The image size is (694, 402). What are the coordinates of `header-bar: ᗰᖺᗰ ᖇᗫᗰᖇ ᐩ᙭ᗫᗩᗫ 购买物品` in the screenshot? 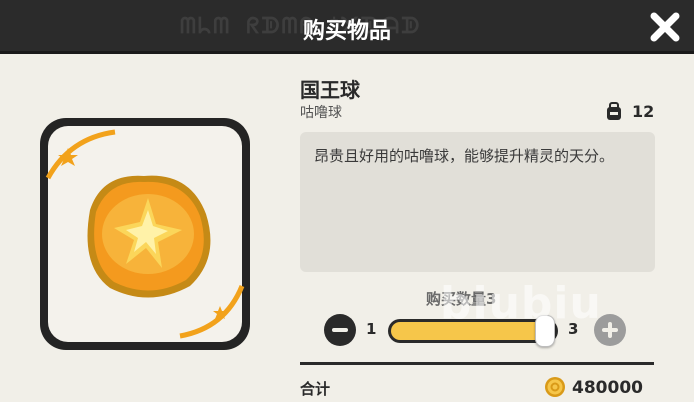 It's located at (347, 27).